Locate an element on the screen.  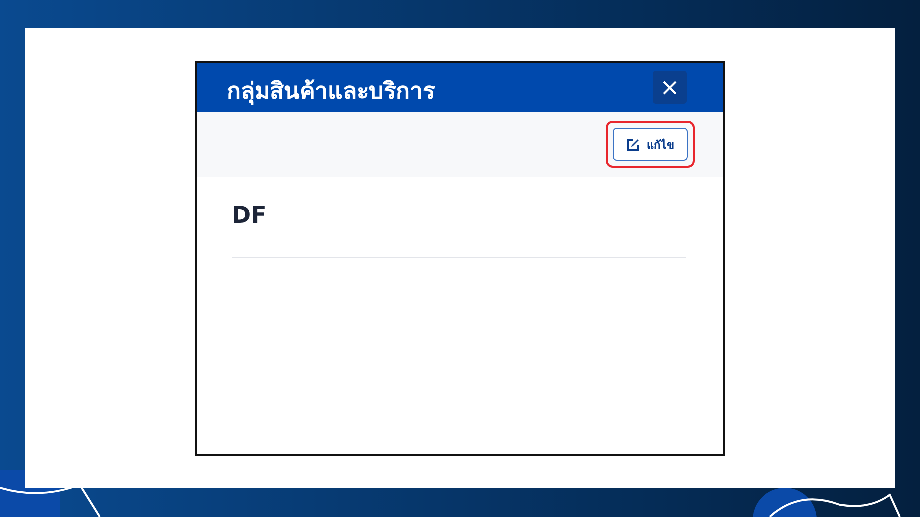
item-name: DF is located at coordinates (459, 230).